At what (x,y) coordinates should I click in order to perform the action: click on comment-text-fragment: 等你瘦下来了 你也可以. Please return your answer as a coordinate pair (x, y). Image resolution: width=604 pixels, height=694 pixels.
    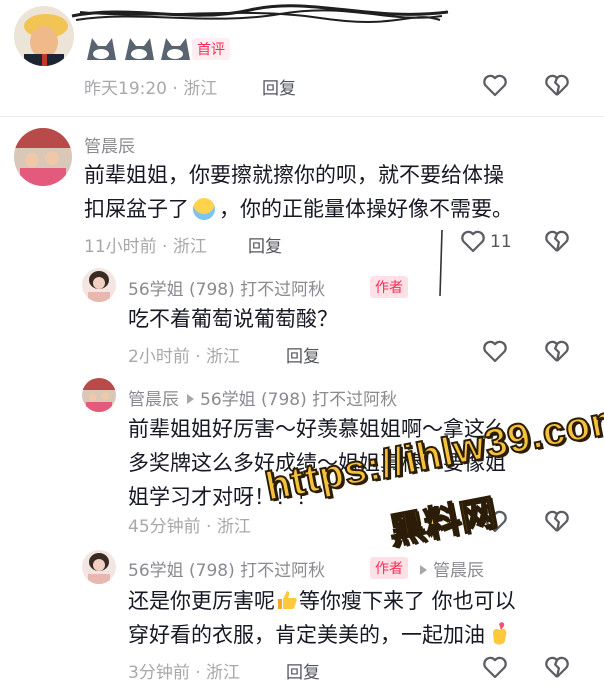
    Looking at the image, I should click on (407, 601).